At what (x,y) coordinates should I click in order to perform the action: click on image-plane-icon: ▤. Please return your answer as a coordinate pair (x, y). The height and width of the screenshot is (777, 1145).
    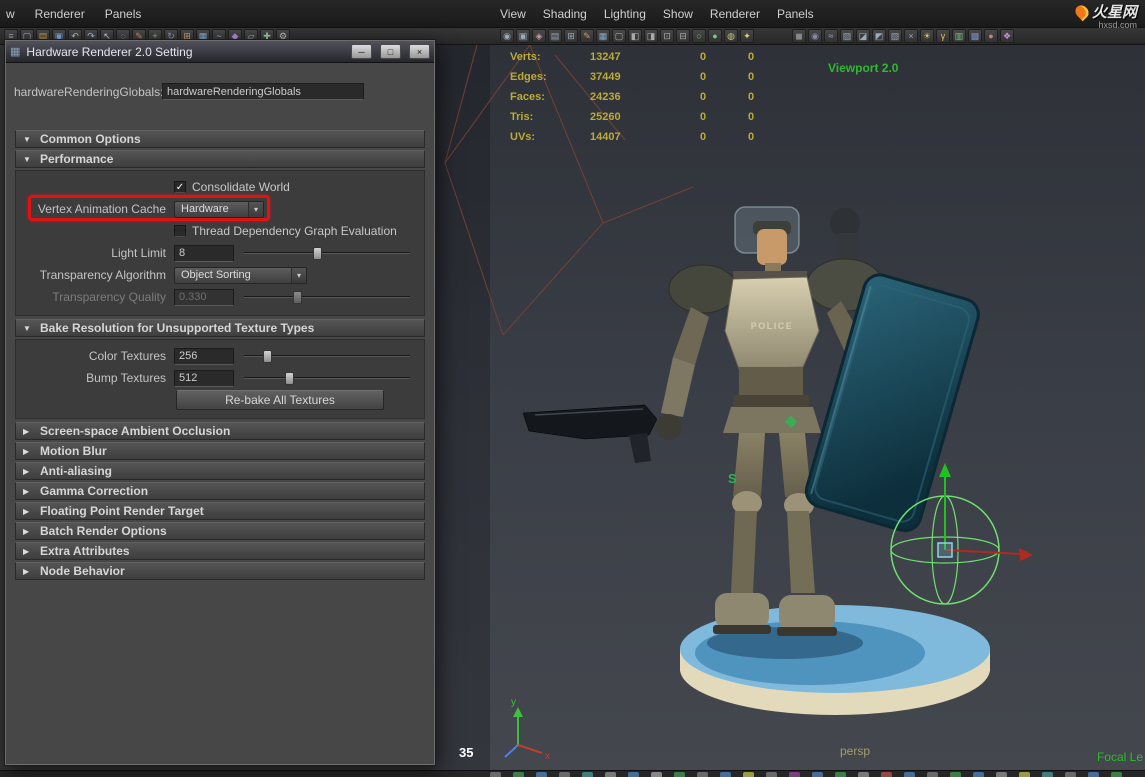
    Looking at the image, I should click on (555, 36).